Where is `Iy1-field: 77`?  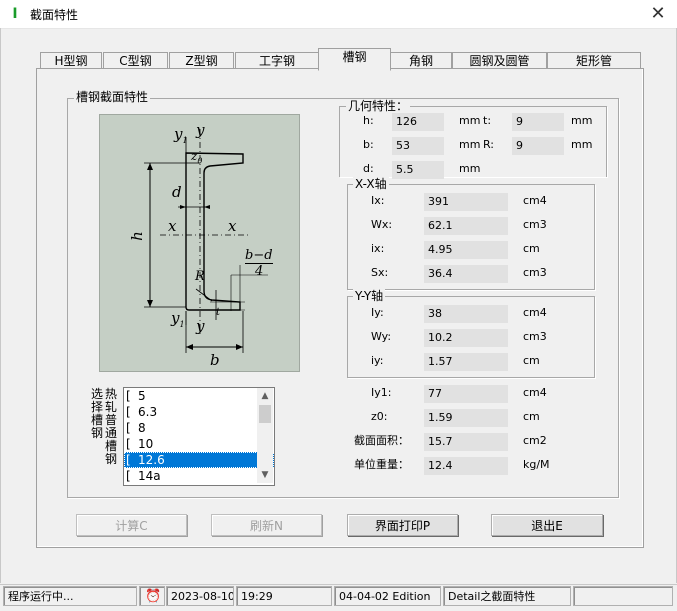 Iy1-field: 77 is located at coordinates (466, 394).